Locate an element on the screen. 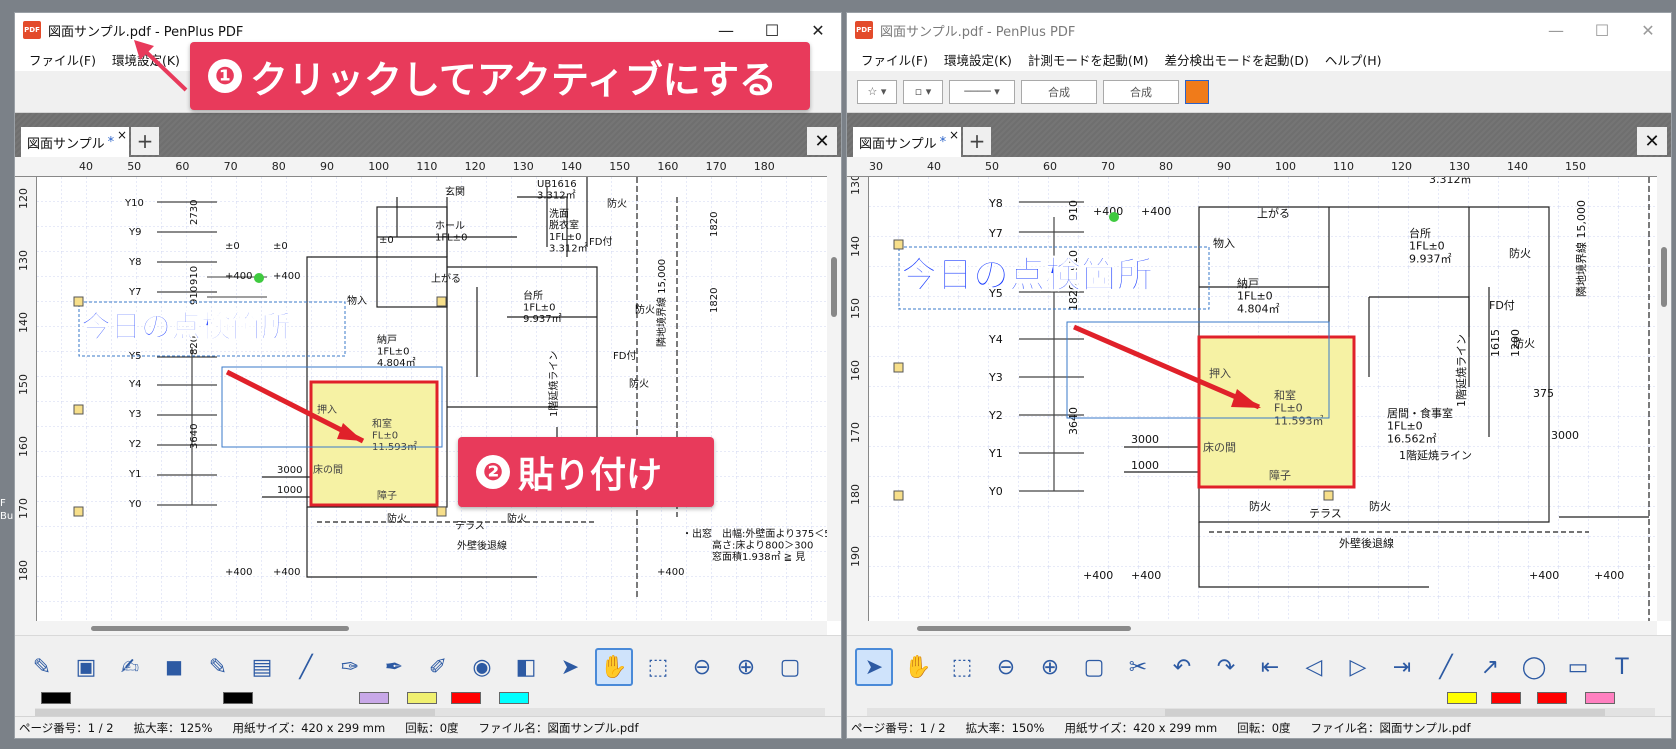 This screenshot has width=1676, height=749. first-icon: ⇤ is located at coordinates (1270, 667).